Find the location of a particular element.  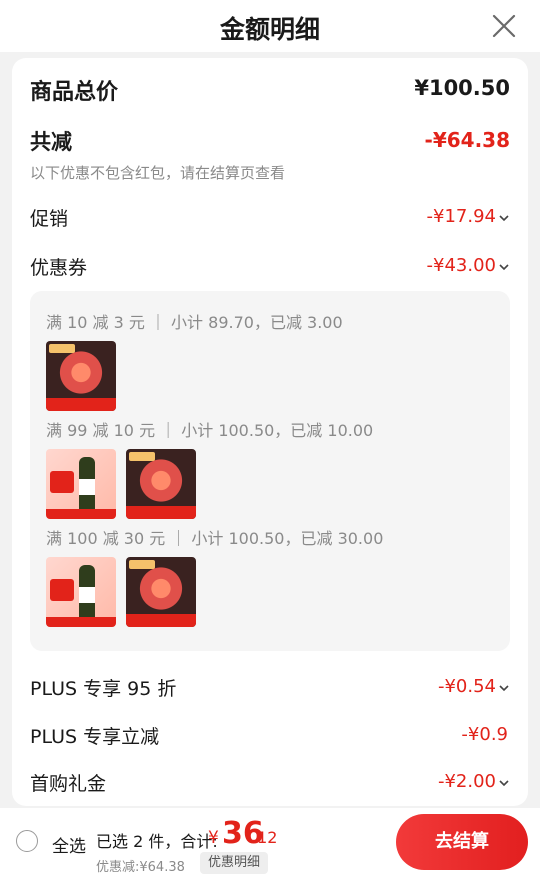

plus95-label: PLUS 专享 95 折 is located at coordinates (103, 689).